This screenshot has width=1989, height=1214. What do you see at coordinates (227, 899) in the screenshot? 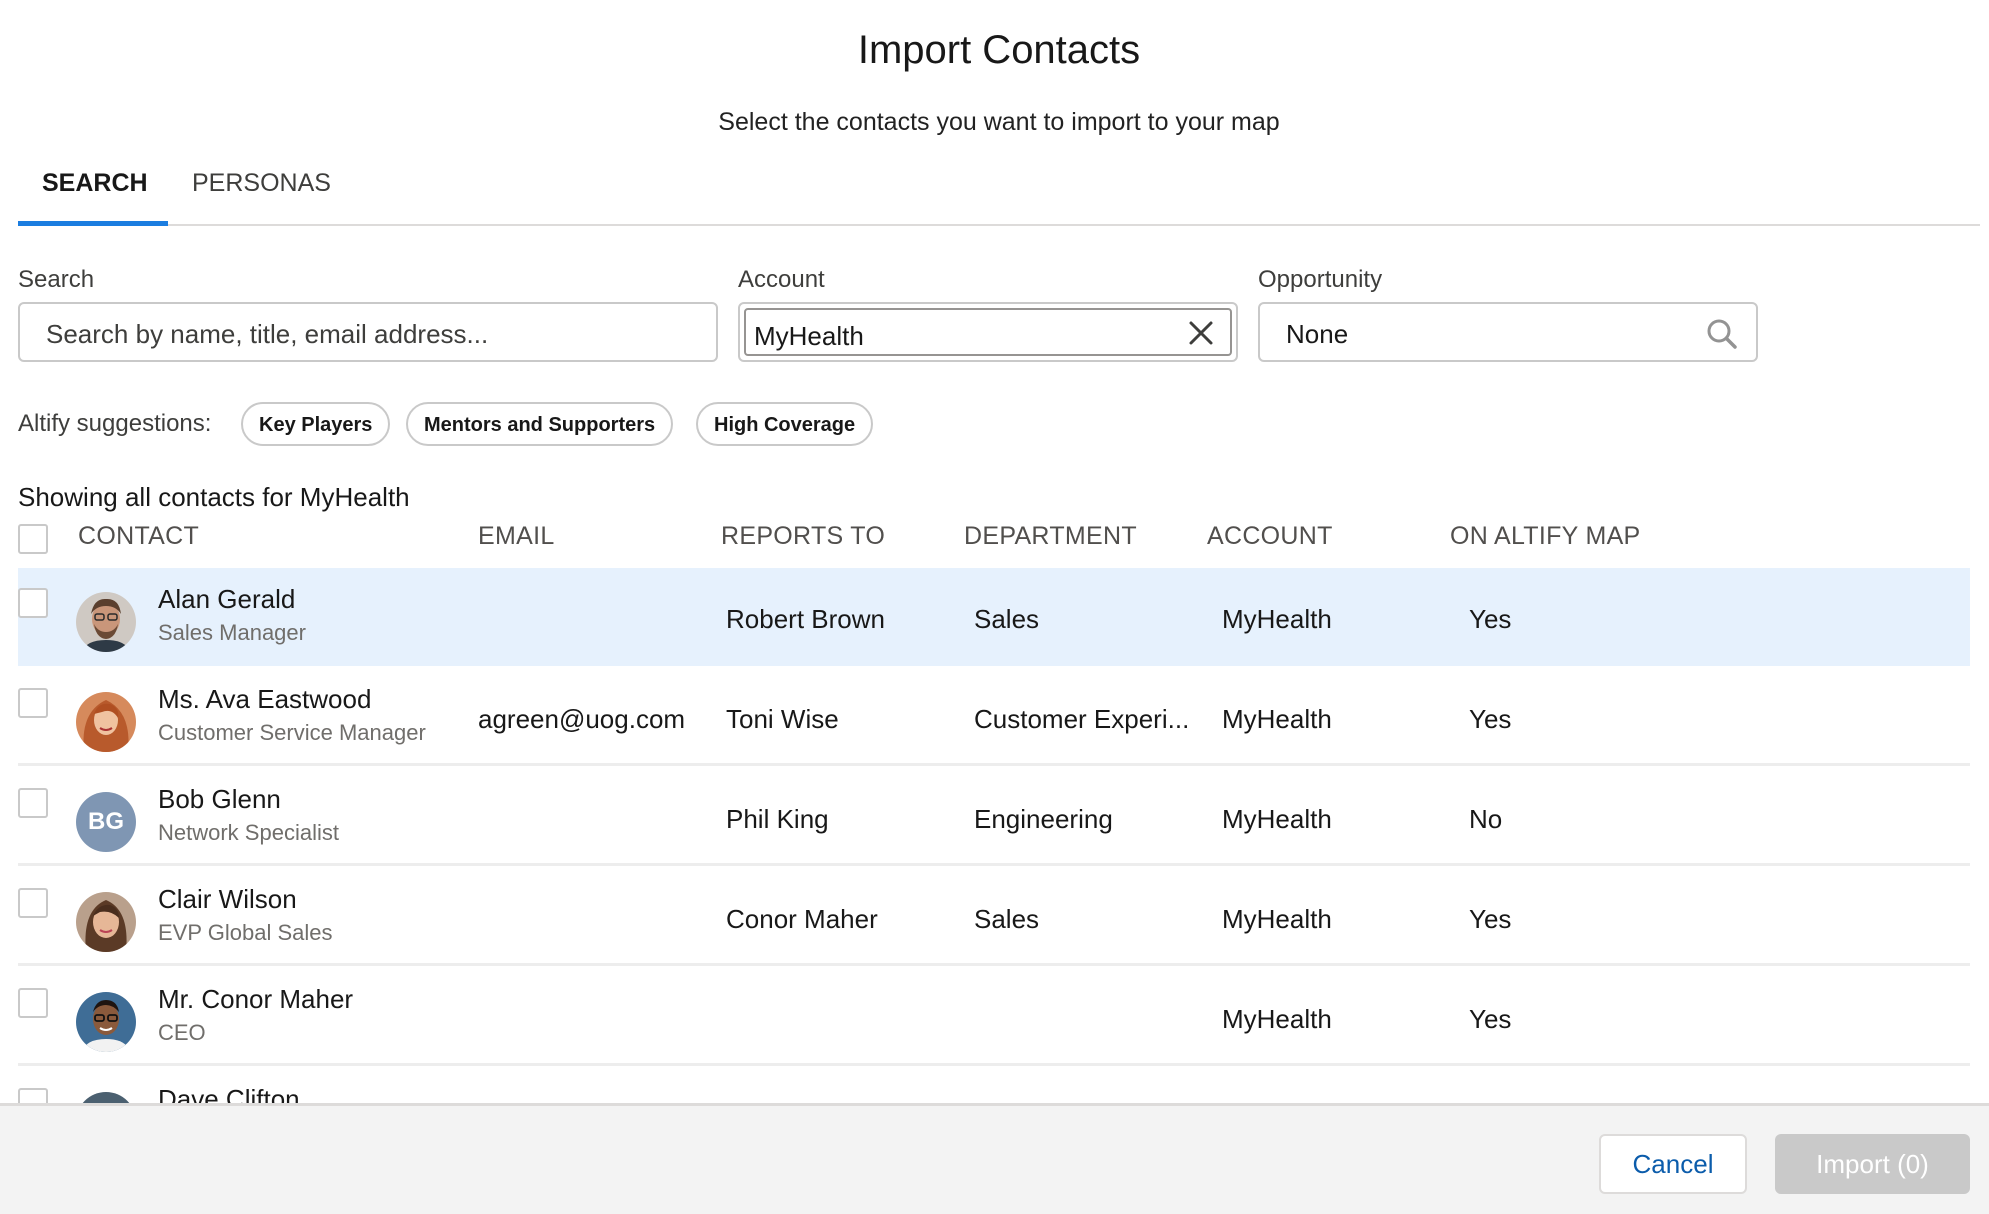
I see `contact-name: Clair Wilson` at bounding box center [227, 899].